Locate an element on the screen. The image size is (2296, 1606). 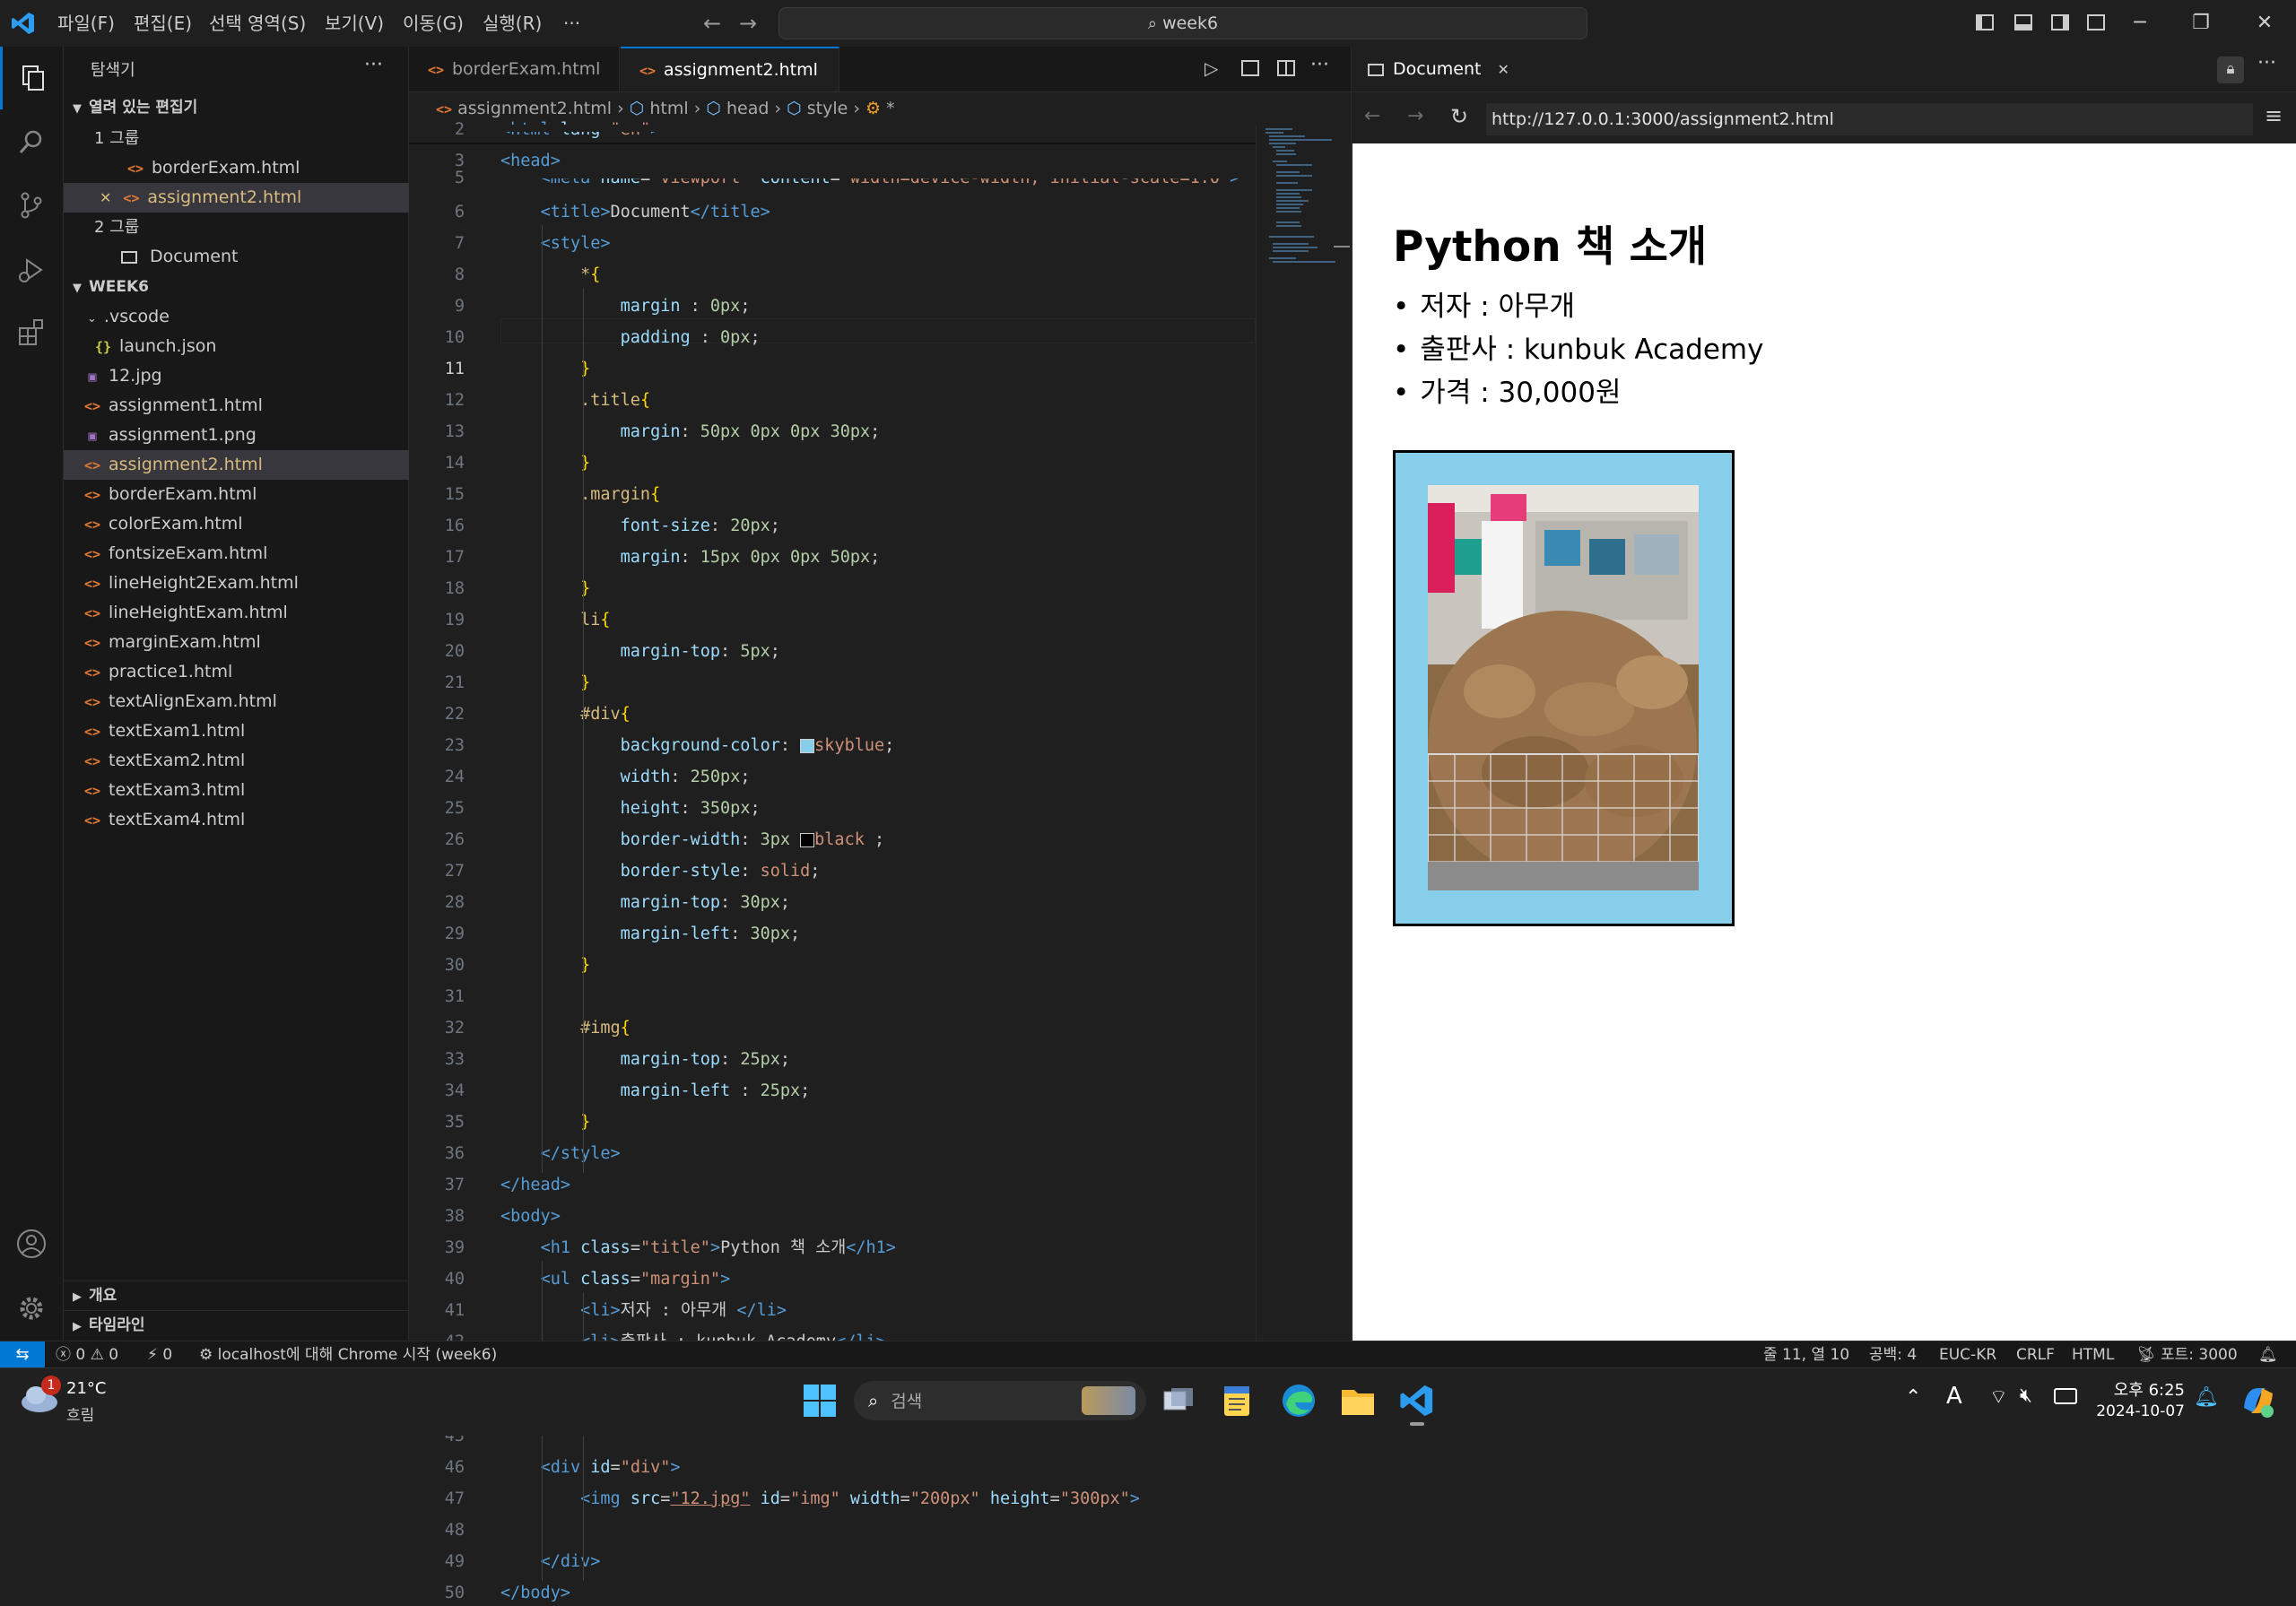
notification-bell-icon: 🔔︎ is located at coordinates (2206, 1398).